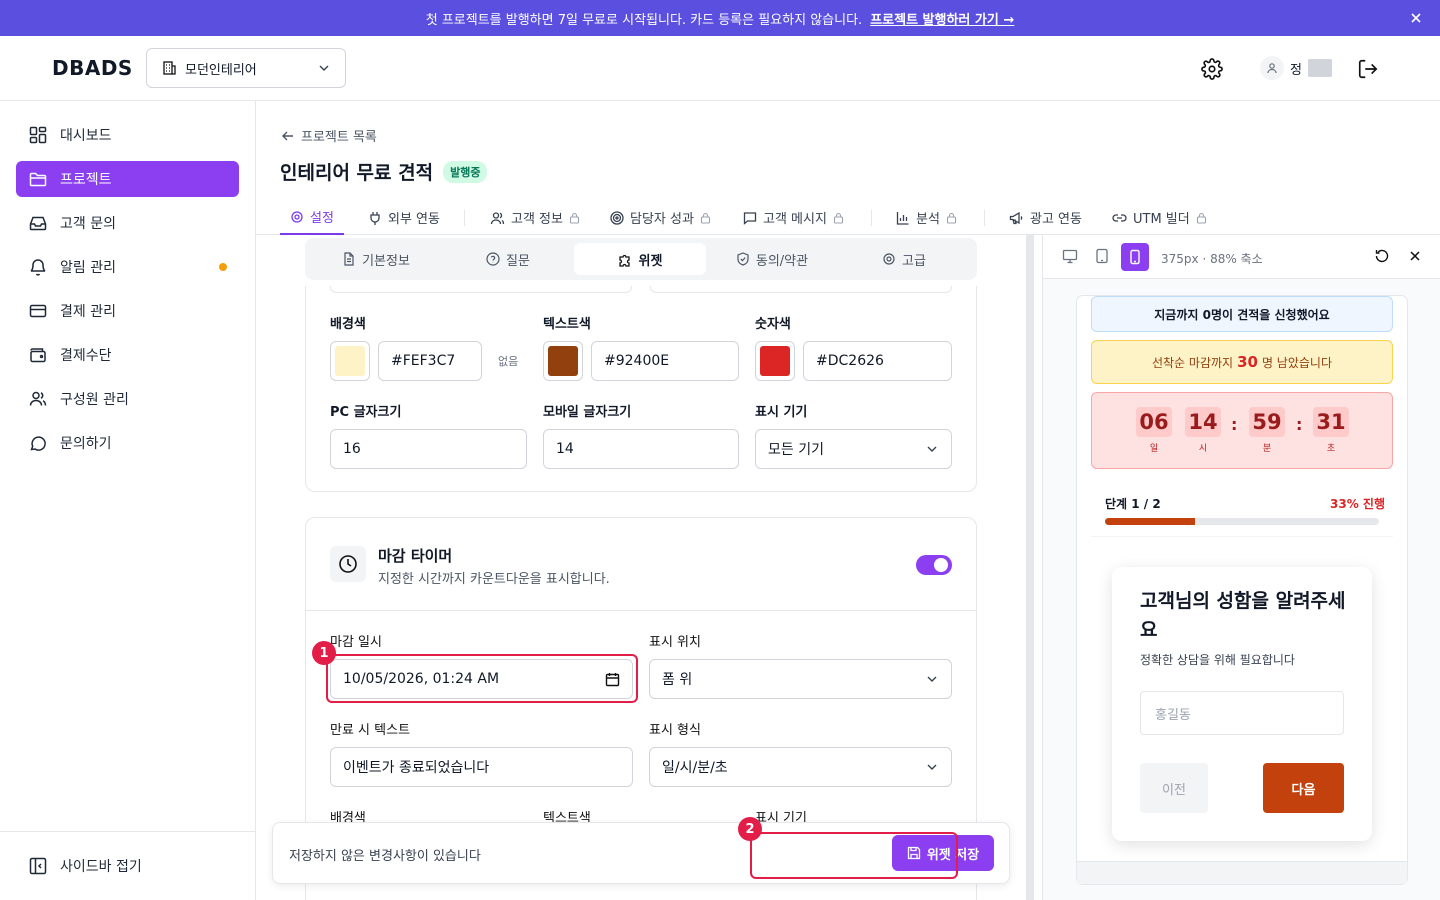  I want to click on pc-font-input: 16, so click(428, 449).